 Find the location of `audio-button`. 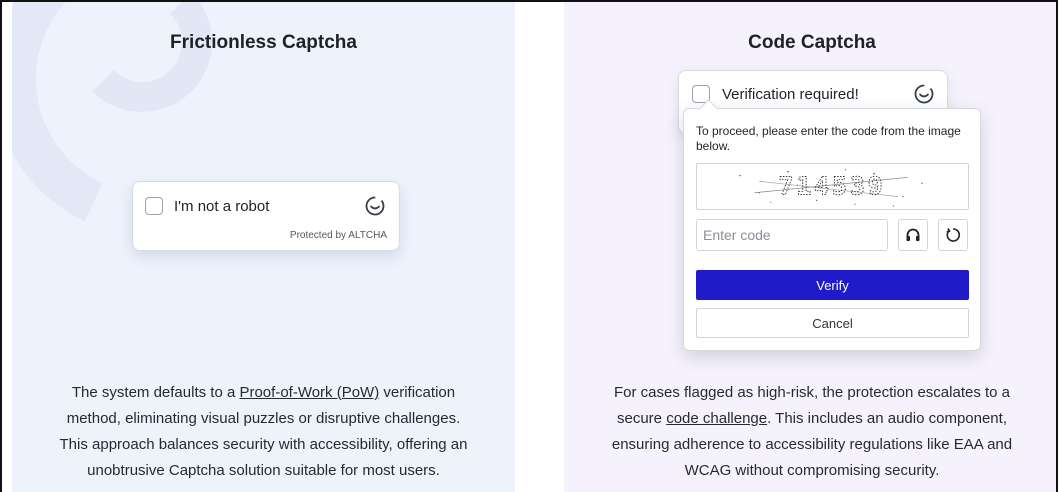

audio-button is located at coordinates (913, 235).